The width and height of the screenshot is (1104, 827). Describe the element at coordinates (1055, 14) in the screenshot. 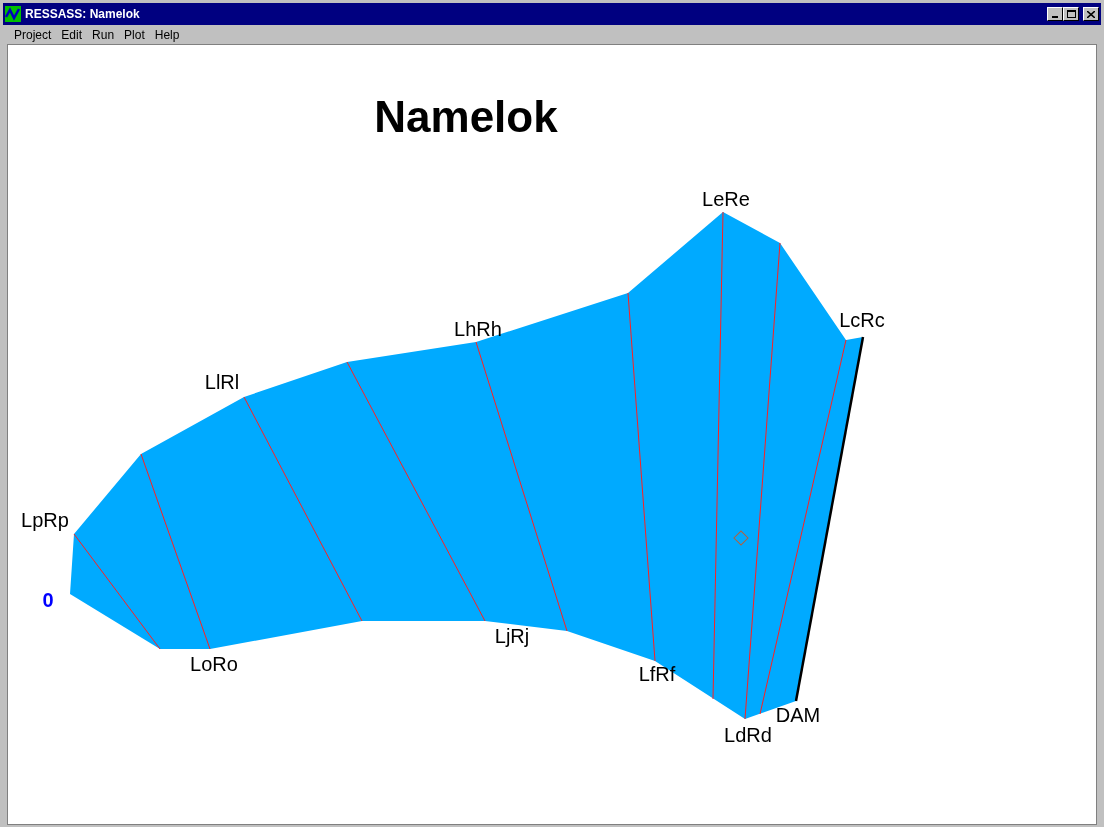

I see `minimize-button` at that location.